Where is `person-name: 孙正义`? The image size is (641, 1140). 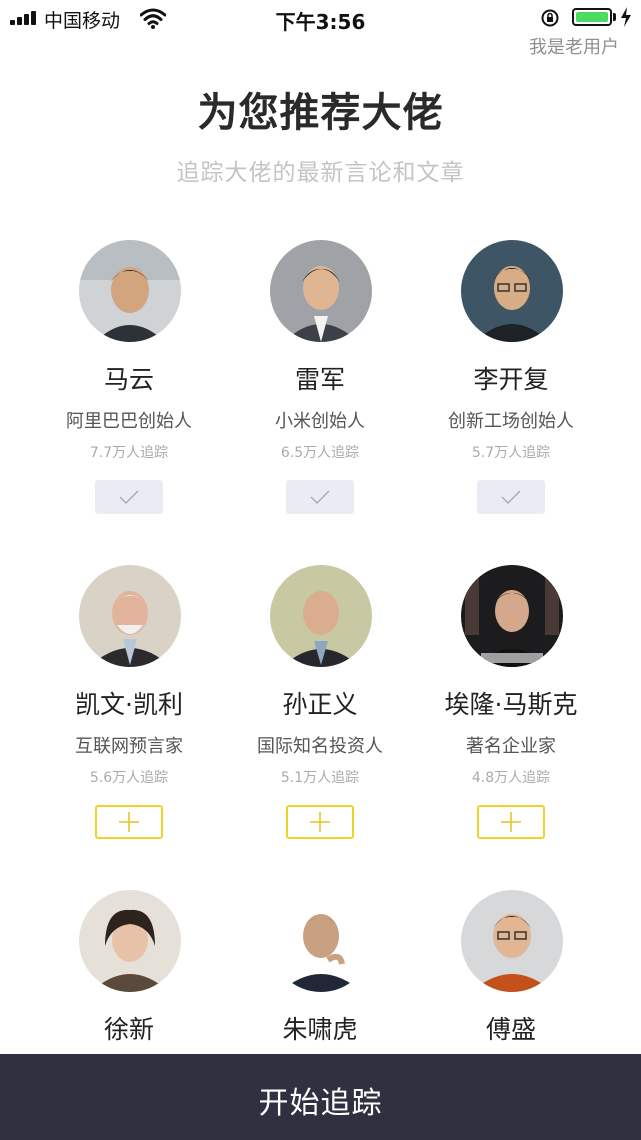
person-name: 孙正义 is located at coordinates (320, 704).